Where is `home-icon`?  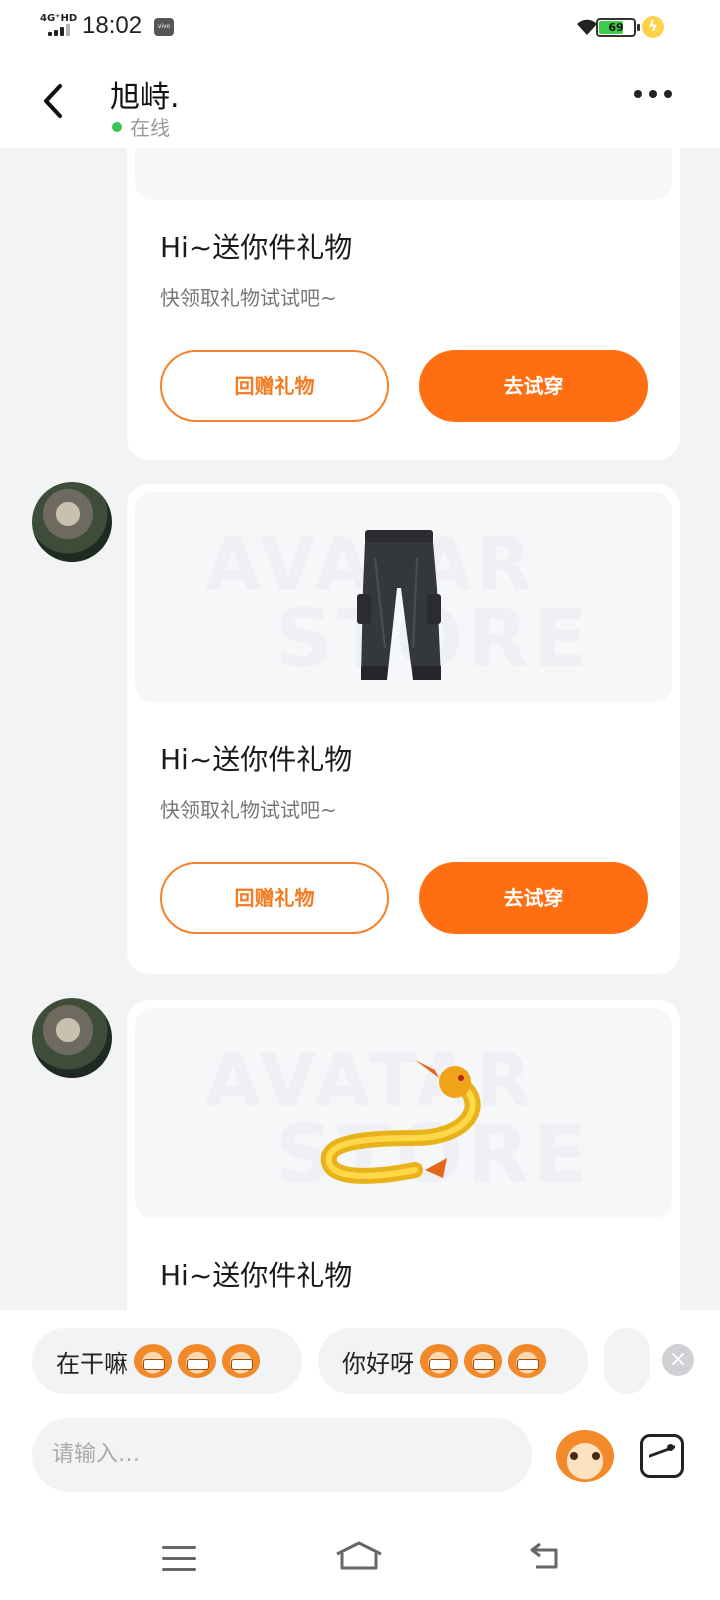
home-icon is located at coordinates (359, 1555).